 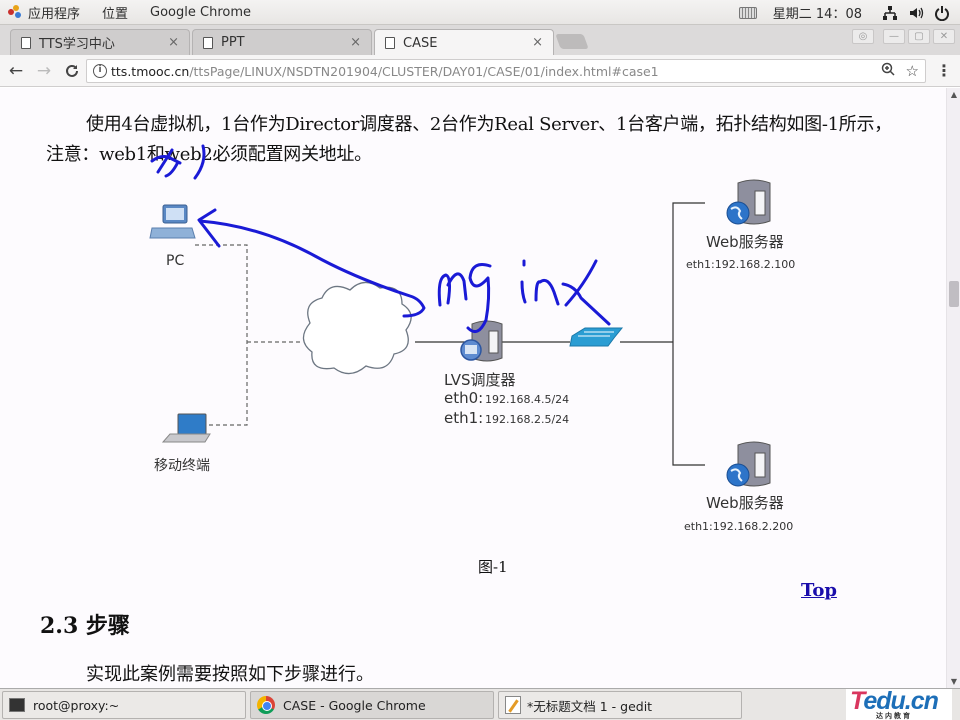 What do you see at coordinates (124, 705) in the screenshot?
I see `taskbar-item-terminal: root@proxy:~` at bounding box center [124, 705].